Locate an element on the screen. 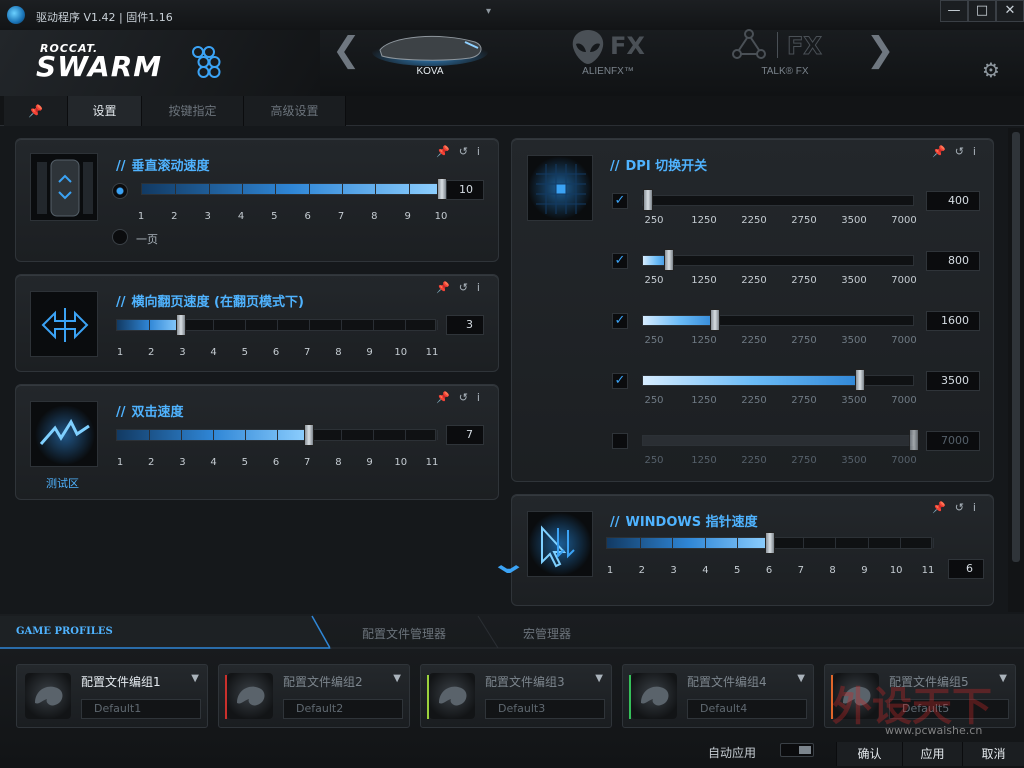 This screenshot has width=1024, height=768. tab-profile-manager: 配置文件管理器 is located at coordinates (404, 633).